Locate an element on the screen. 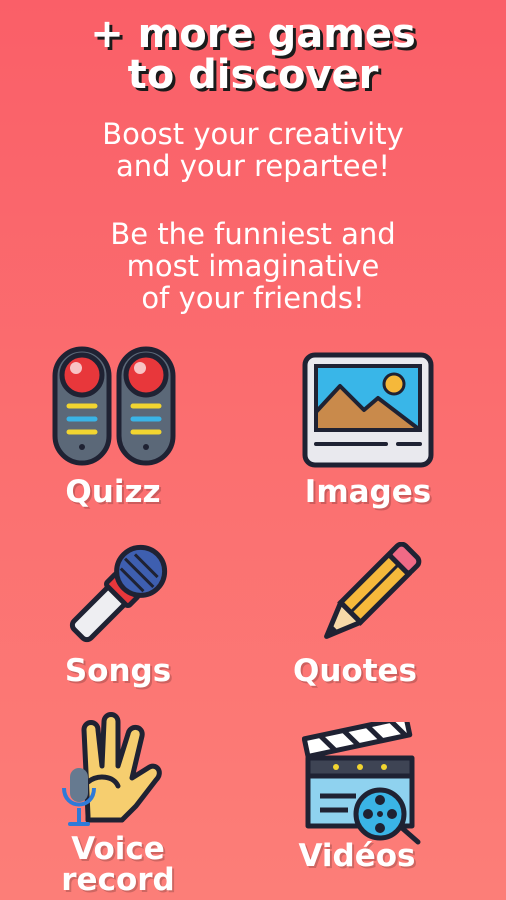  subtitle-2-line-3: of your friends! is located at coordinates (253, 298).